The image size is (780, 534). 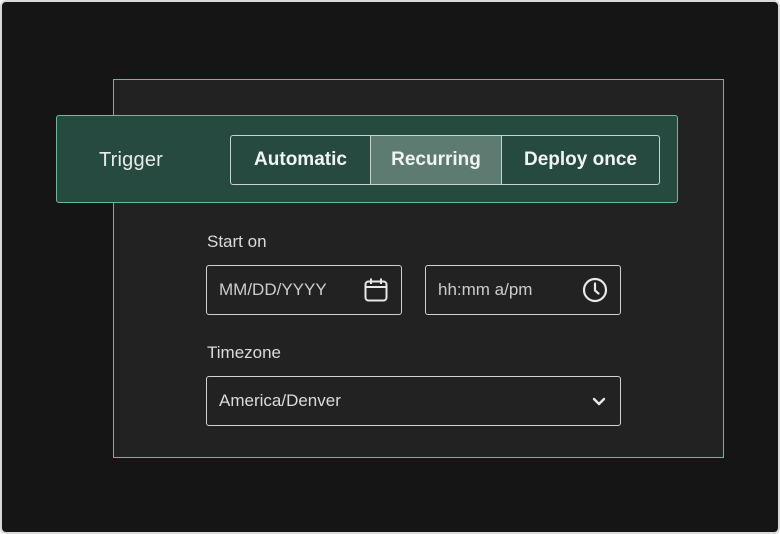 What do you see at coordinates (280, 400) in the screenshot?
I see `timezone-value: America/Denver` at bounding box center [280, 400].